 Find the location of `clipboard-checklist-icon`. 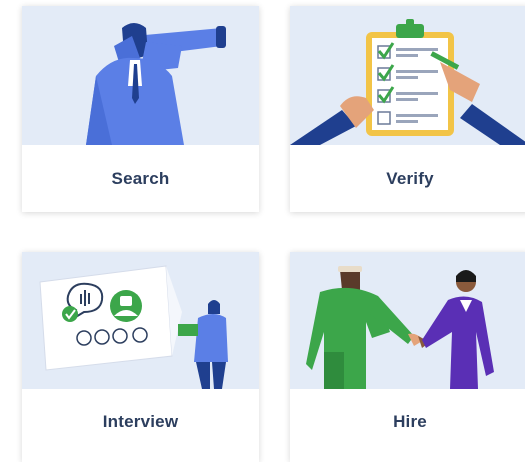

clipboard-checklist-icon is located at coordinates (407, 75).